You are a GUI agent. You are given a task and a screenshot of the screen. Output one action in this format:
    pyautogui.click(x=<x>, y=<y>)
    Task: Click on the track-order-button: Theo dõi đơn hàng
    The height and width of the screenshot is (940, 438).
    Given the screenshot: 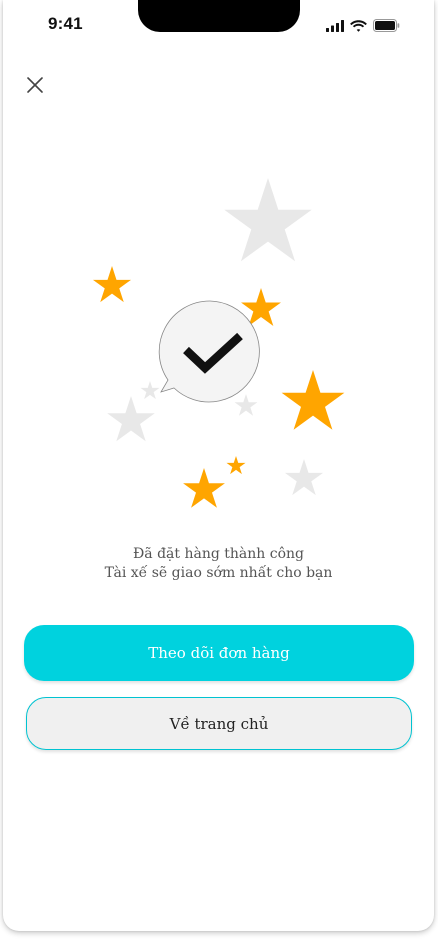 What is the action you would take?
    pyautogui.click(x=219, y=653)
    